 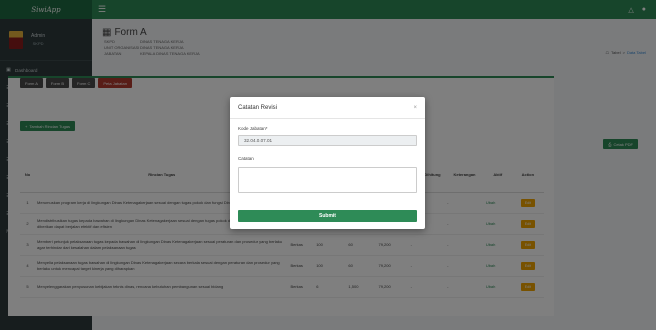 What do you see at coordinates (253, 128) in the screenshot?
I see `kode-jabatan-label: Kode Jabatan*` at bounding box center [253, 128].